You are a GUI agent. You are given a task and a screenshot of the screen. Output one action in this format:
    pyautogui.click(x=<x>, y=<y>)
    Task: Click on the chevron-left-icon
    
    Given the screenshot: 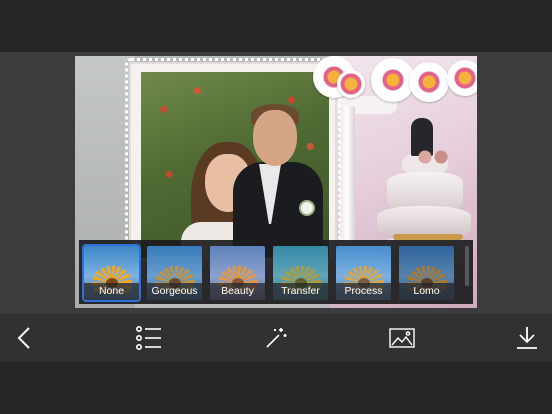 What is the action you would take?
    pyautogui.click(x=23, y=338)
    